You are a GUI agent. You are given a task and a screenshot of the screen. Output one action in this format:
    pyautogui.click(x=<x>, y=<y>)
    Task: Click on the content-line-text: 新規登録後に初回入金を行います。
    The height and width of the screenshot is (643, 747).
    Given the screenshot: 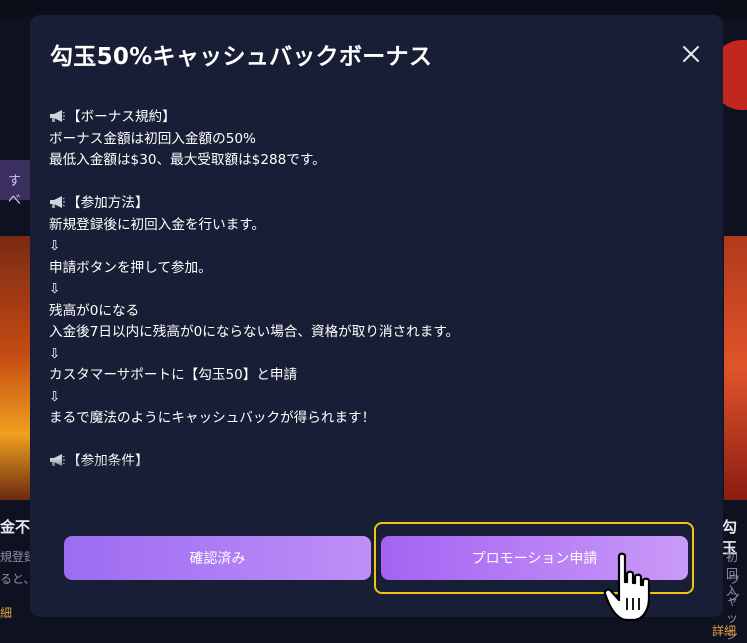 What is the action you would take?
    pyautogui.click(x=157, y=224)
    